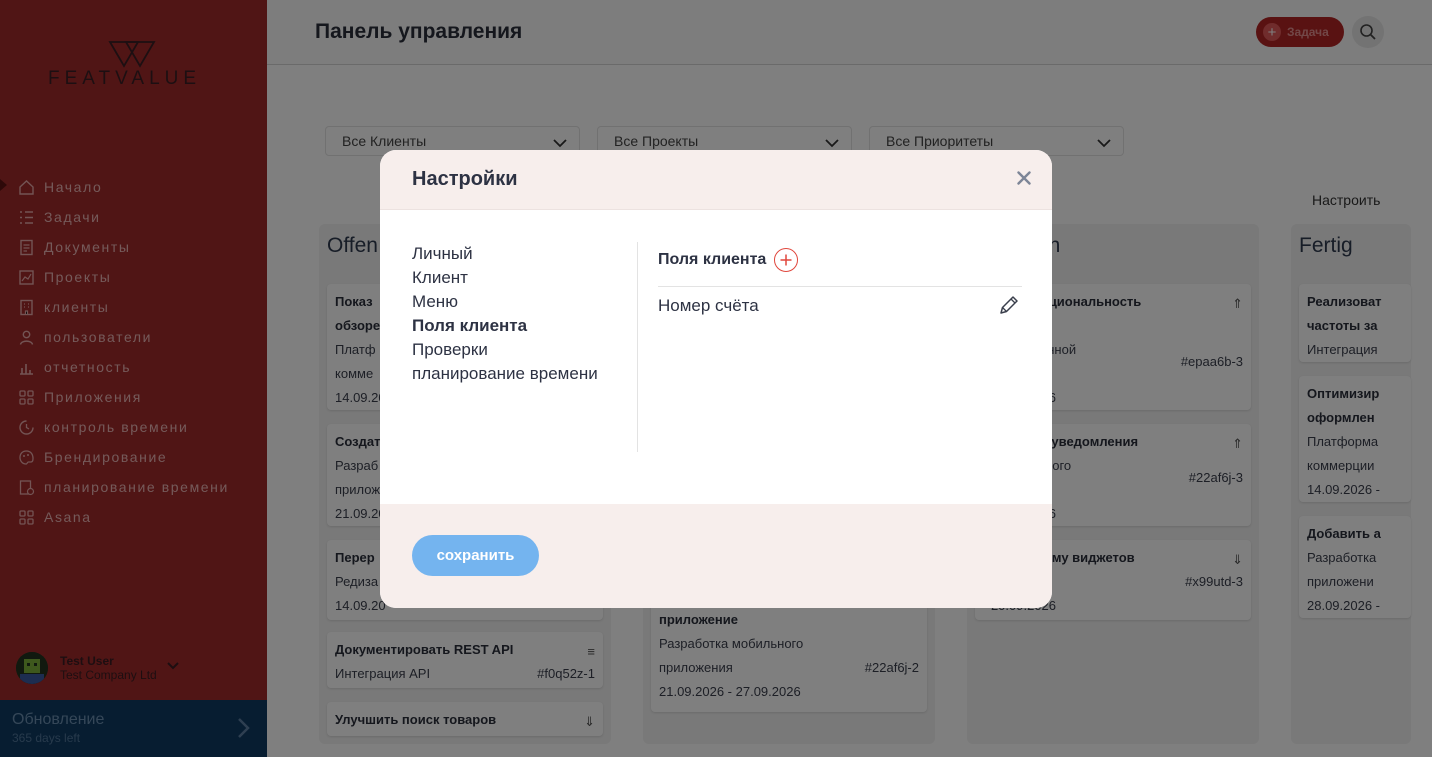  I want to click on client-field-row: Номер счёта, so click(840, 307).